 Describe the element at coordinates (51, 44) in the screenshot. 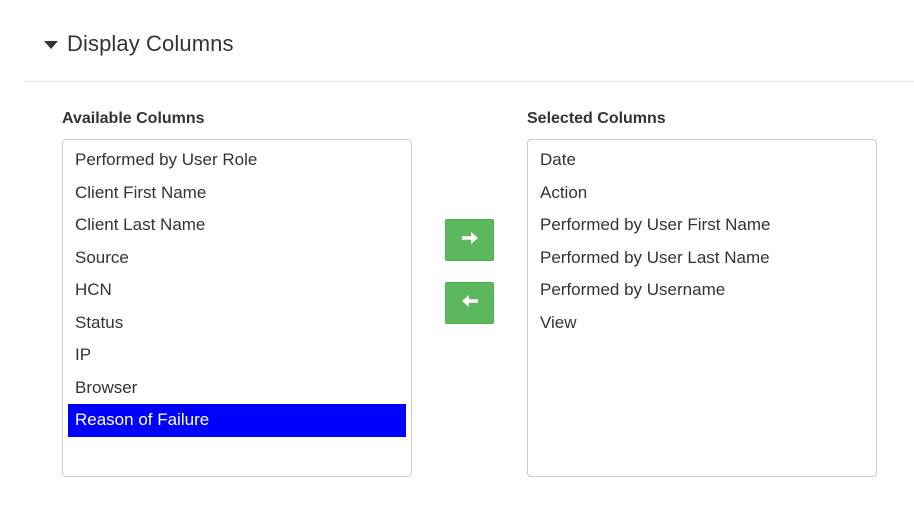

I see `caret-down-icon` at that location.